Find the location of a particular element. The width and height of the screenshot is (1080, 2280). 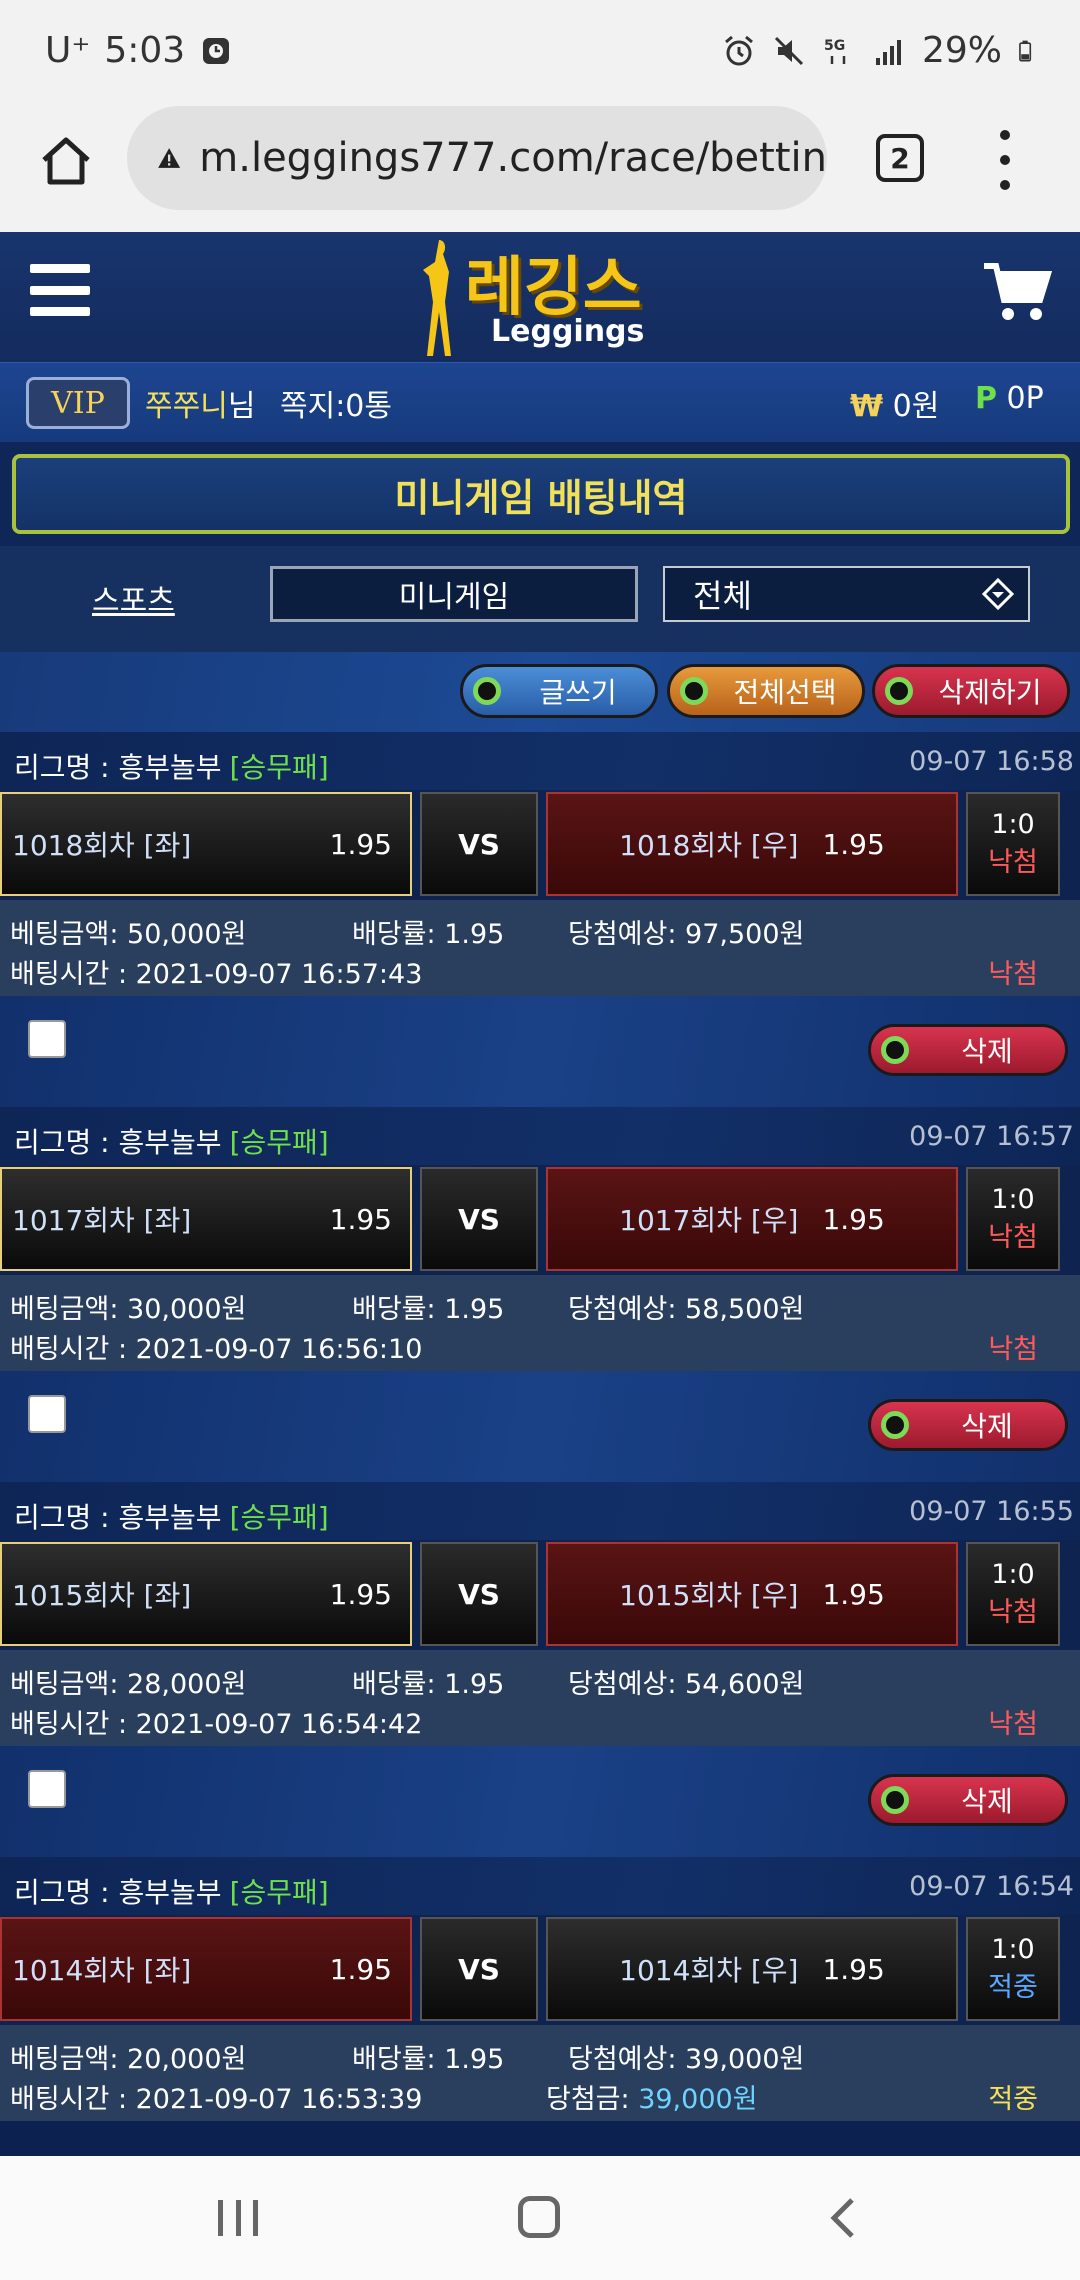

page-title-box: 미니게임 배팅내역 is located at coordinates (541, 494).